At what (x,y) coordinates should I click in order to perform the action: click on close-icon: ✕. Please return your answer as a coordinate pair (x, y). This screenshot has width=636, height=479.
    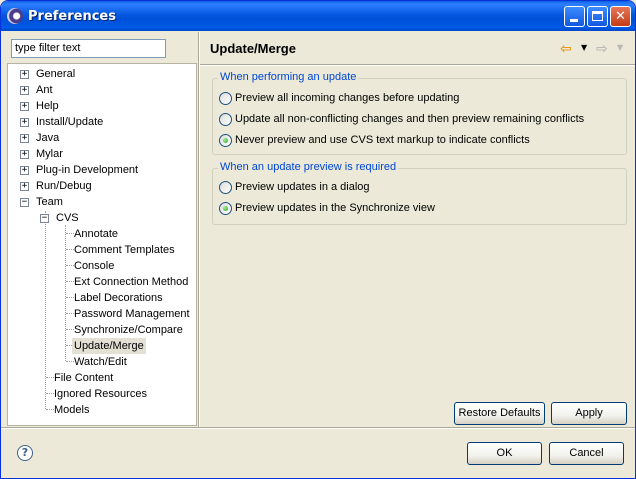
    Looking at the image, I should click on (620, 16).